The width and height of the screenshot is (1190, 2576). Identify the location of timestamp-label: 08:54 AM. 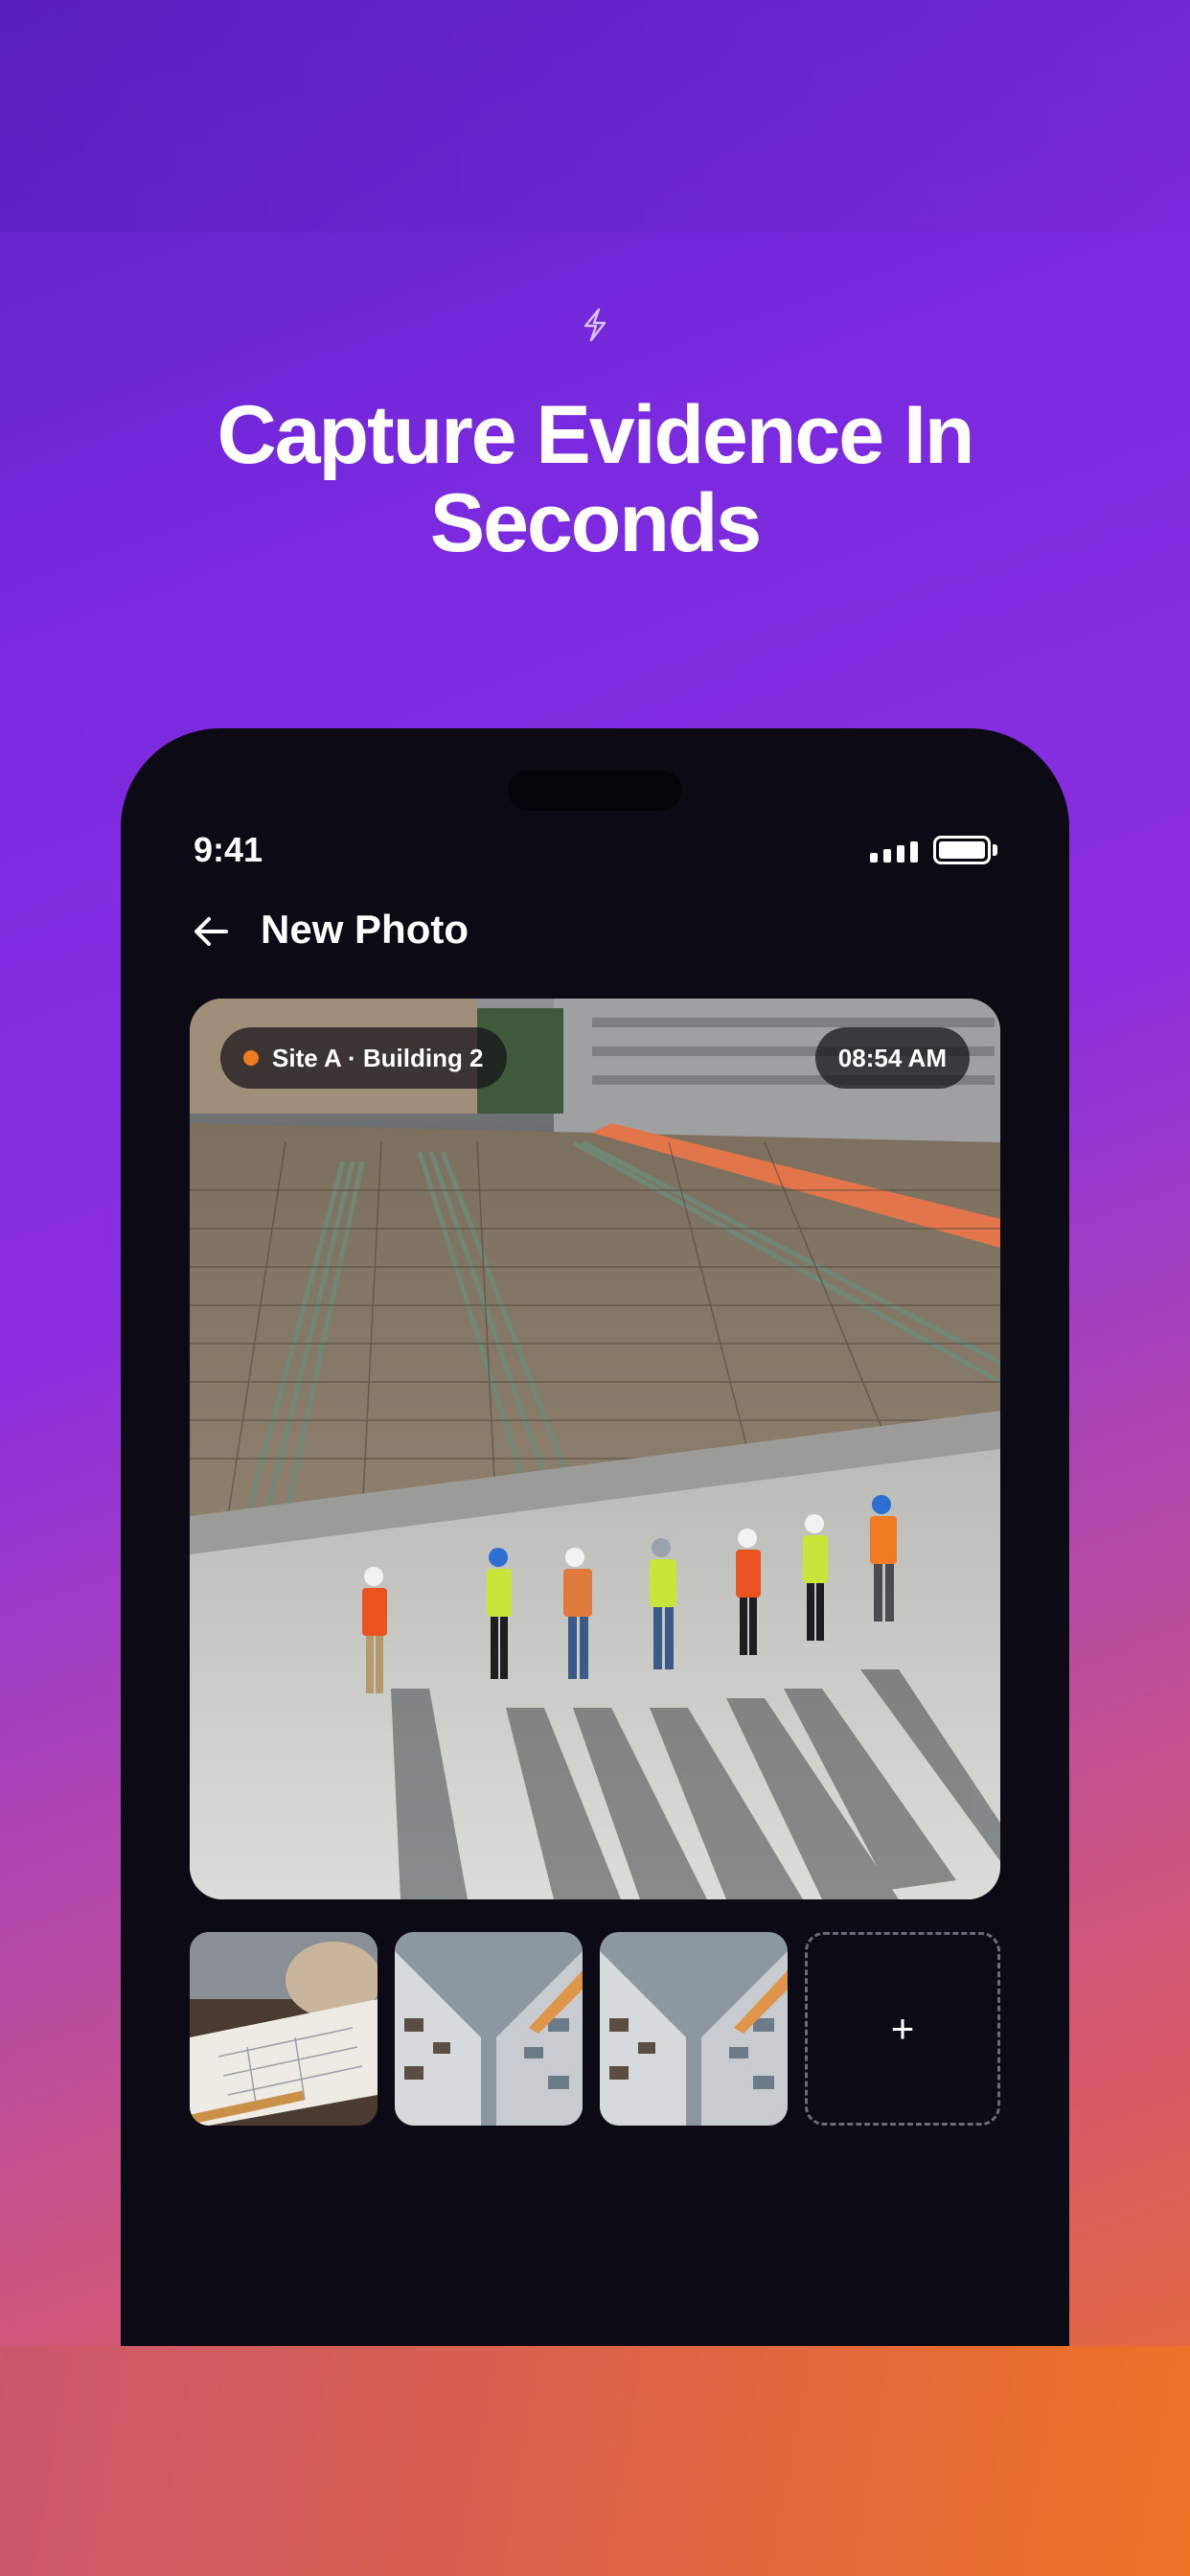
(892, 1057).